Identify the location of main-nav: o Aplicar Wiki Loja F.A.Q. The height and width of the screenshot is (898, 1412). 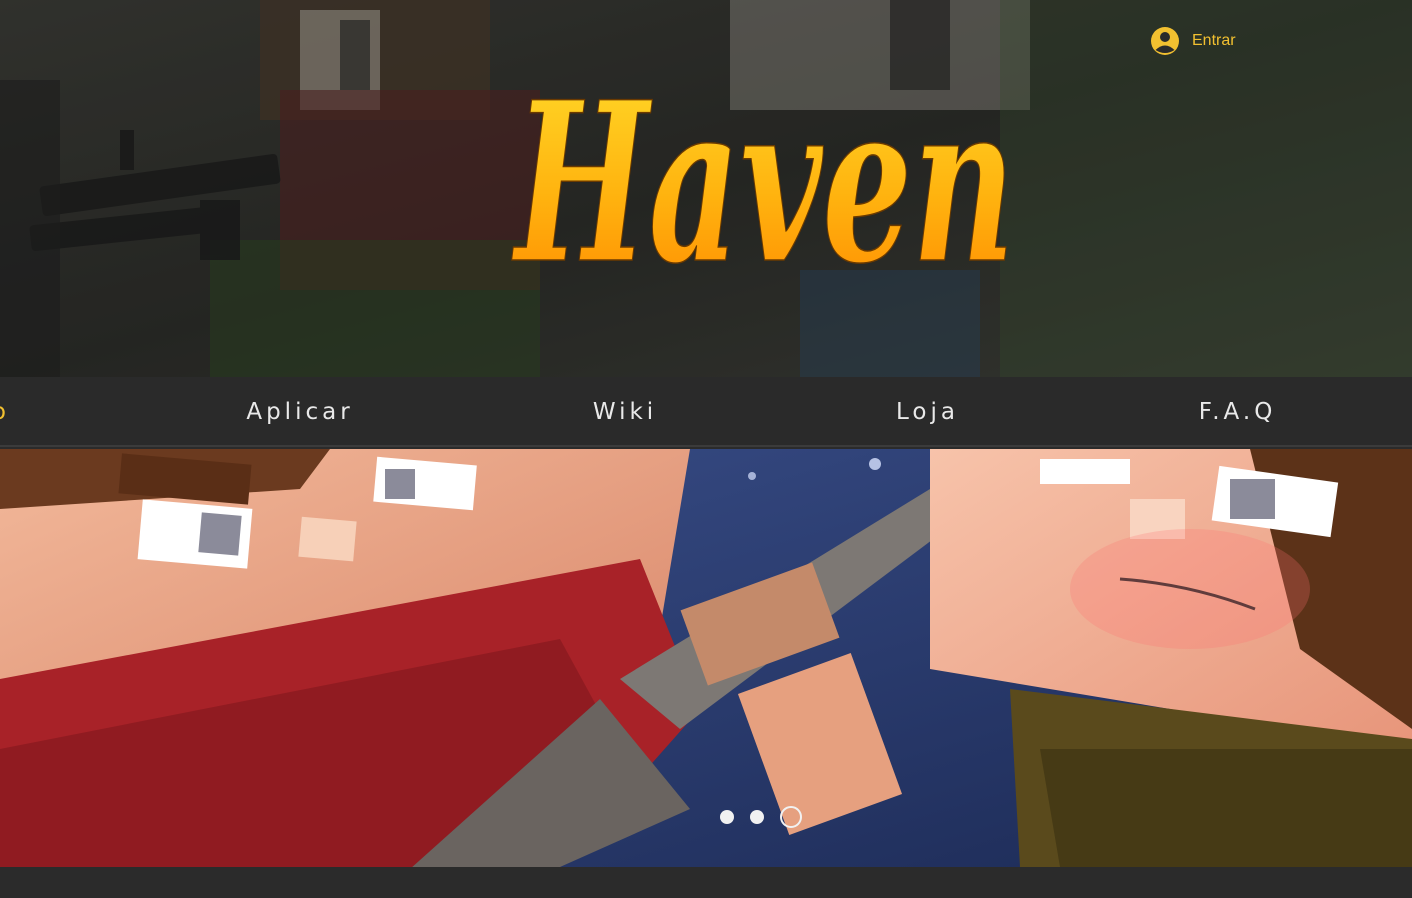
(706, 412).